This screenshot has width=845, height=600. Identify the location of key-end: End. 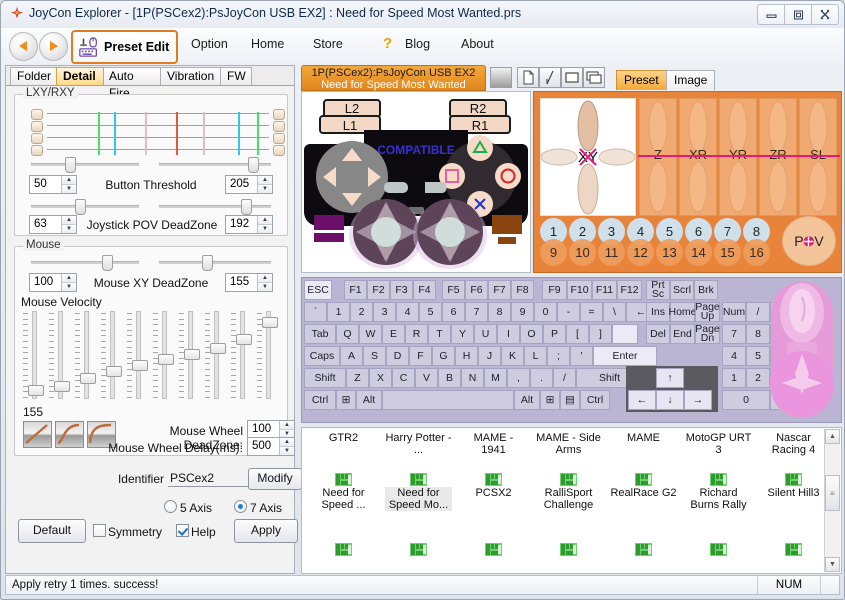
(682, 334).